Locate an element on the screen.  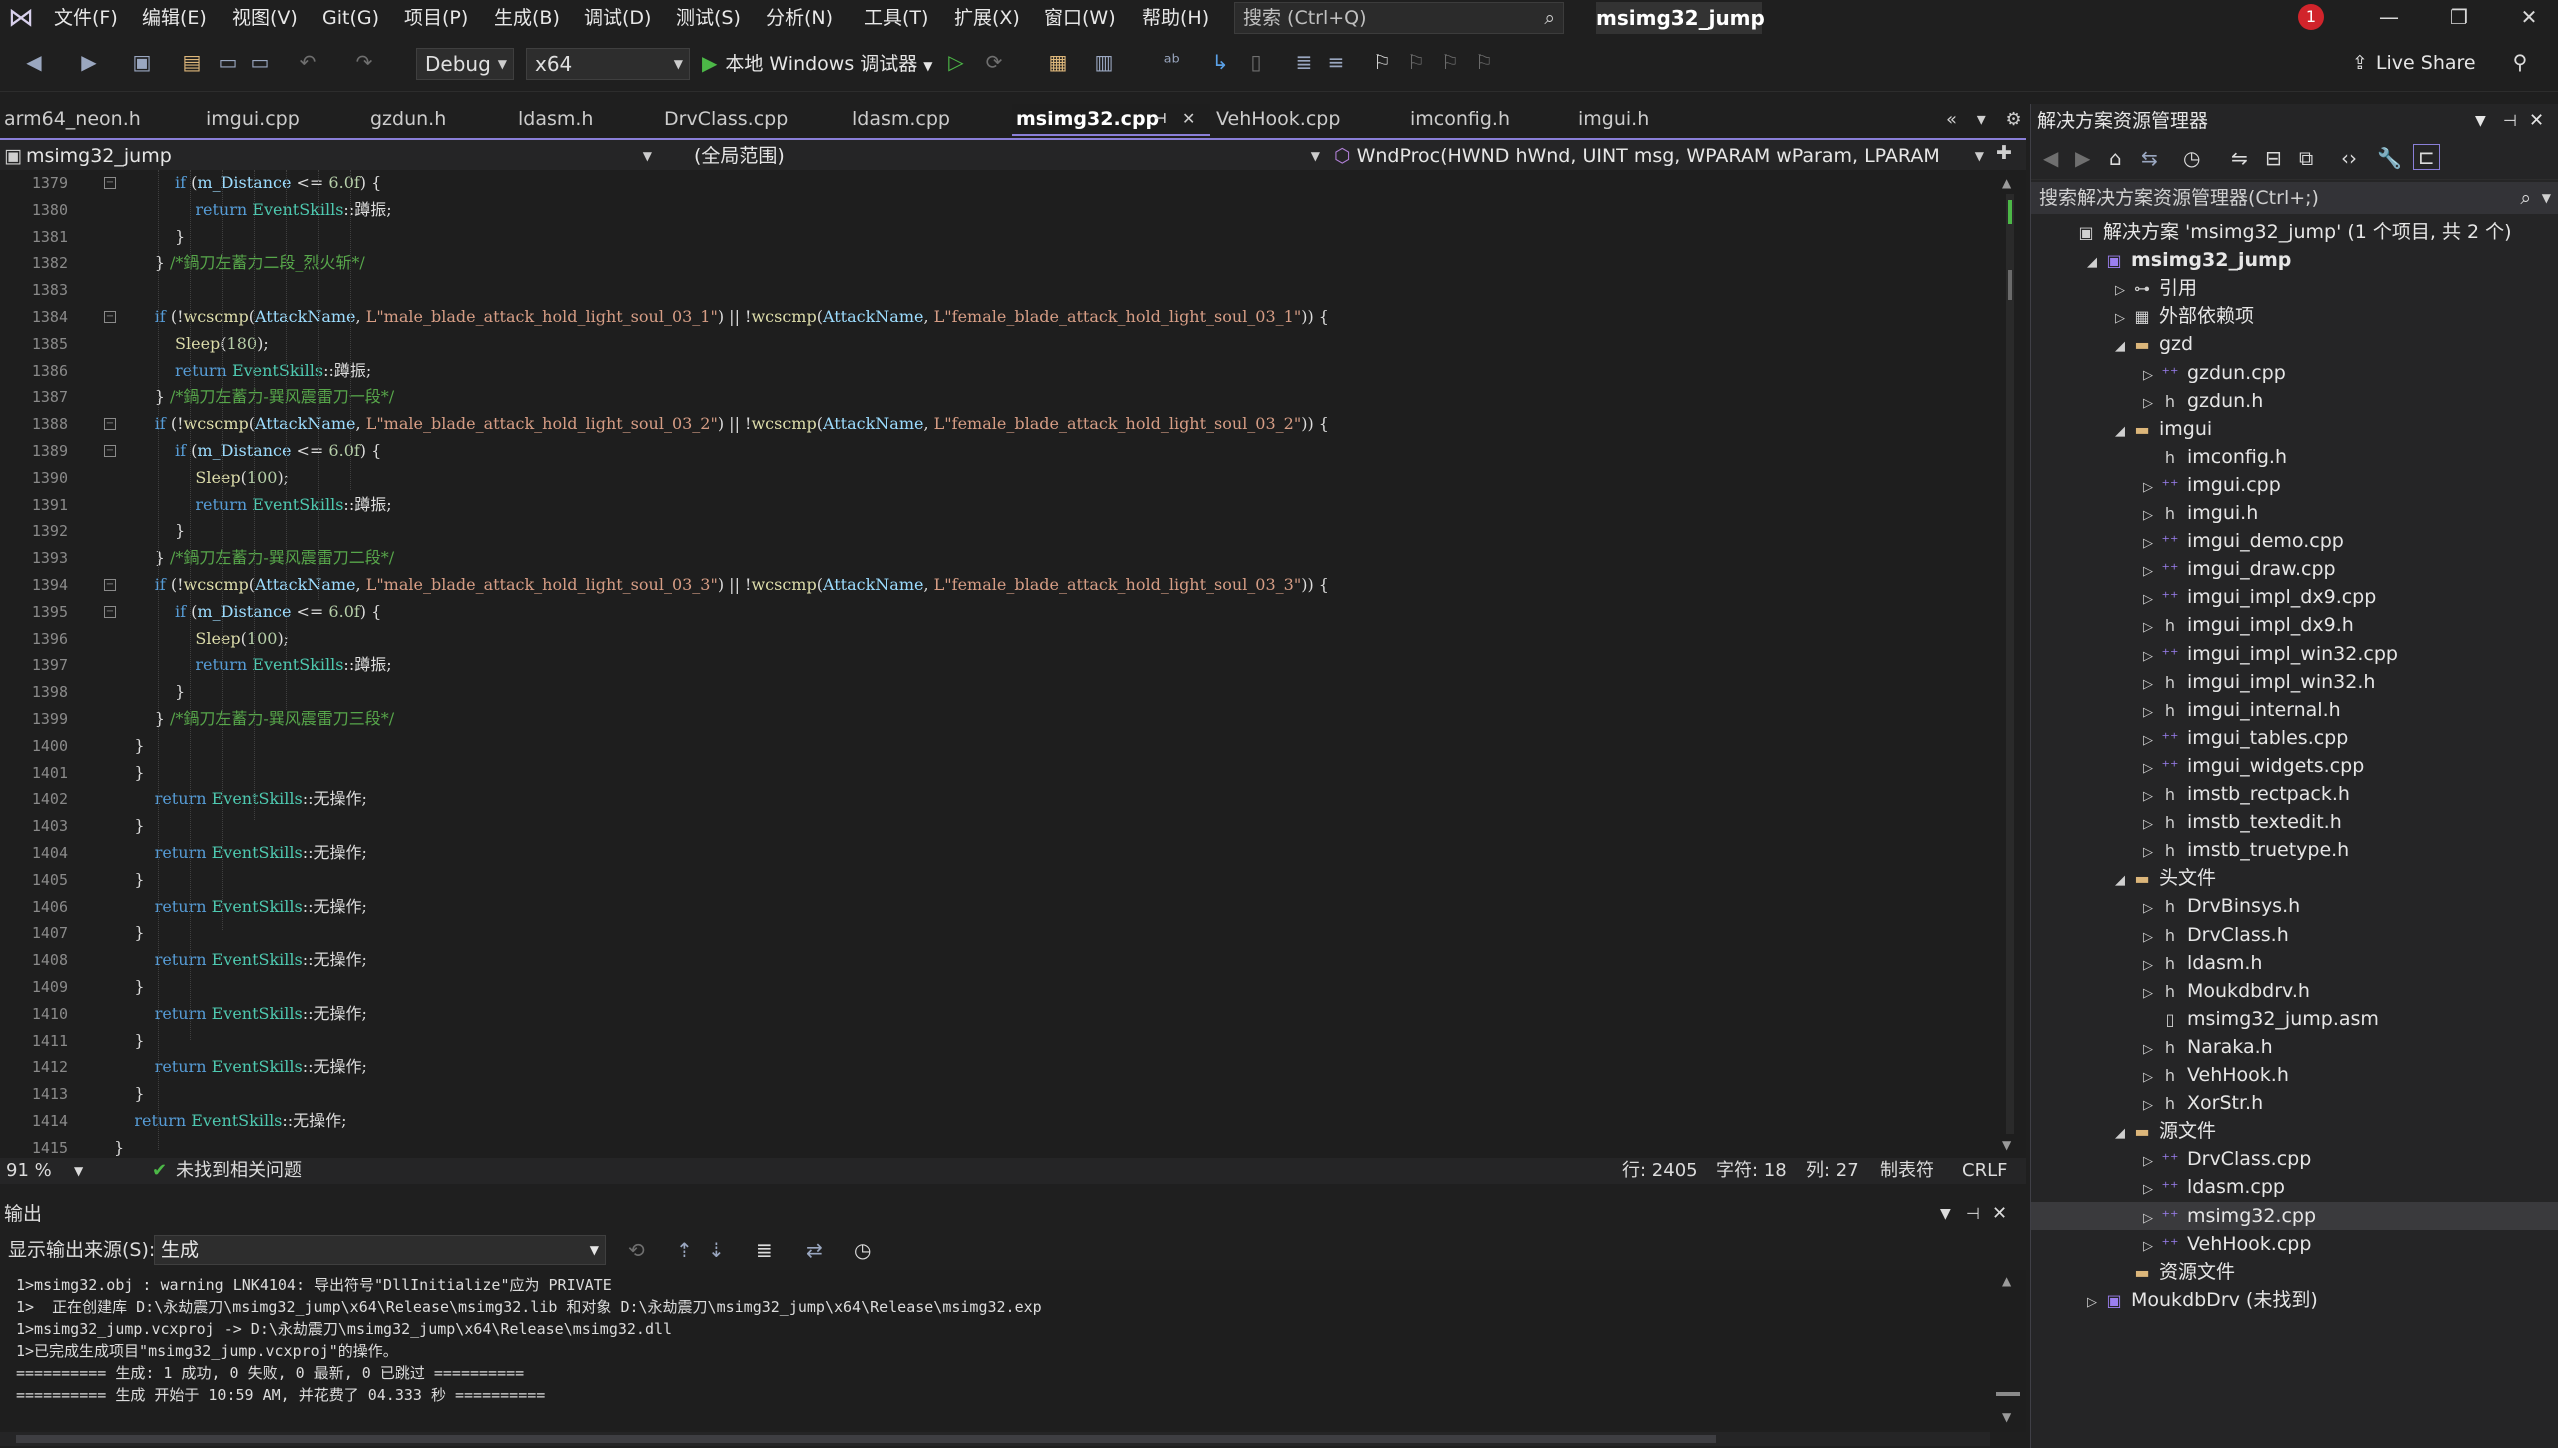
output-scroll-thumb-v is located at coordinates (2008, 1394).